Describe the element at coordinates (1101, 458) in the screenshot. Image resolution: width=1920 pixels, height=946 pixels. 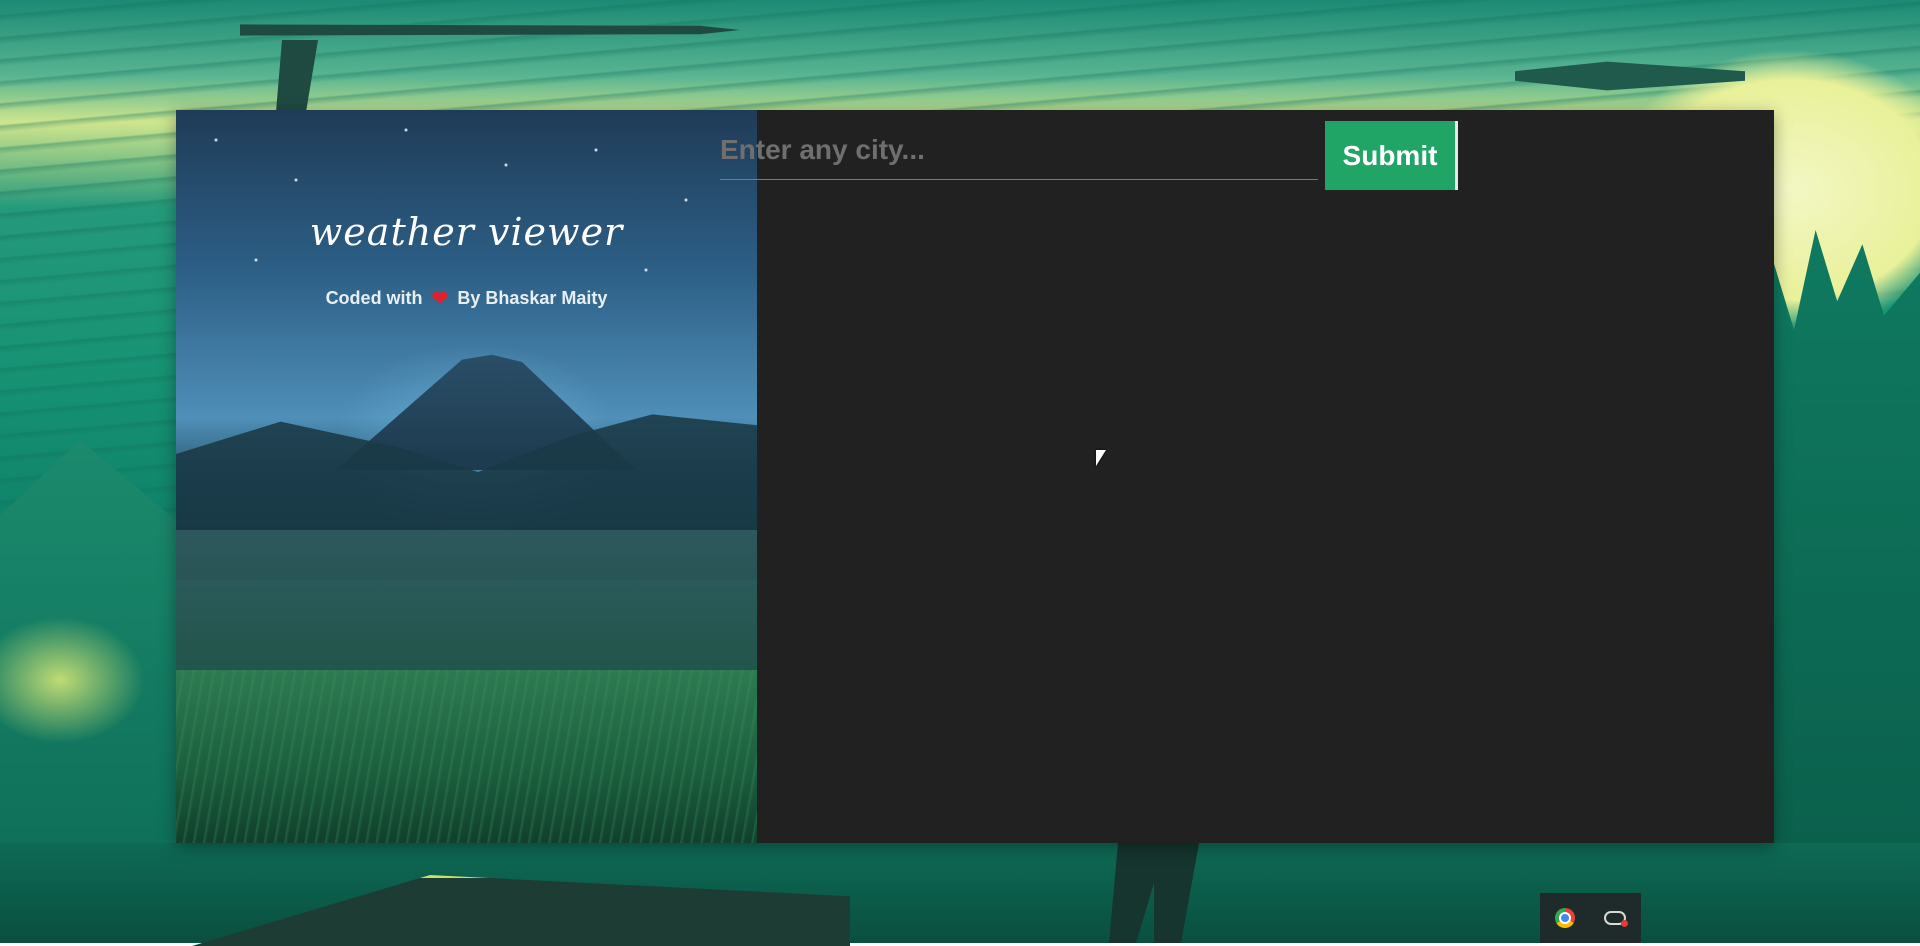
I see `cursor-icon` at that location.